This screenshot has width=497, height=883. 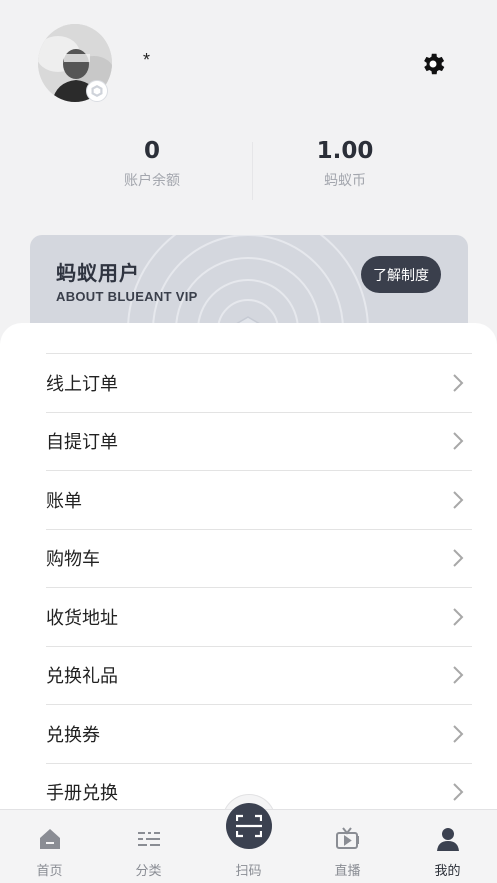 What do you see at coordinates (73, 560) in the screenshot?
I see `menu-item-label: 购物车` at bounding box center [73, 560].